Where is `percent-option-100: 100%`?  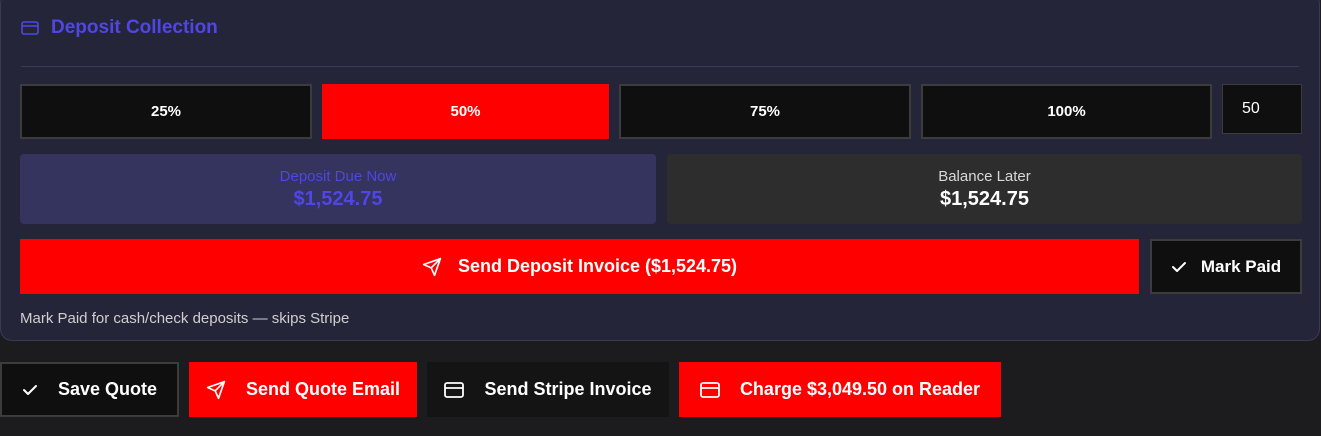 percent-option-100: 100% is located at coordinates (1066, 111).